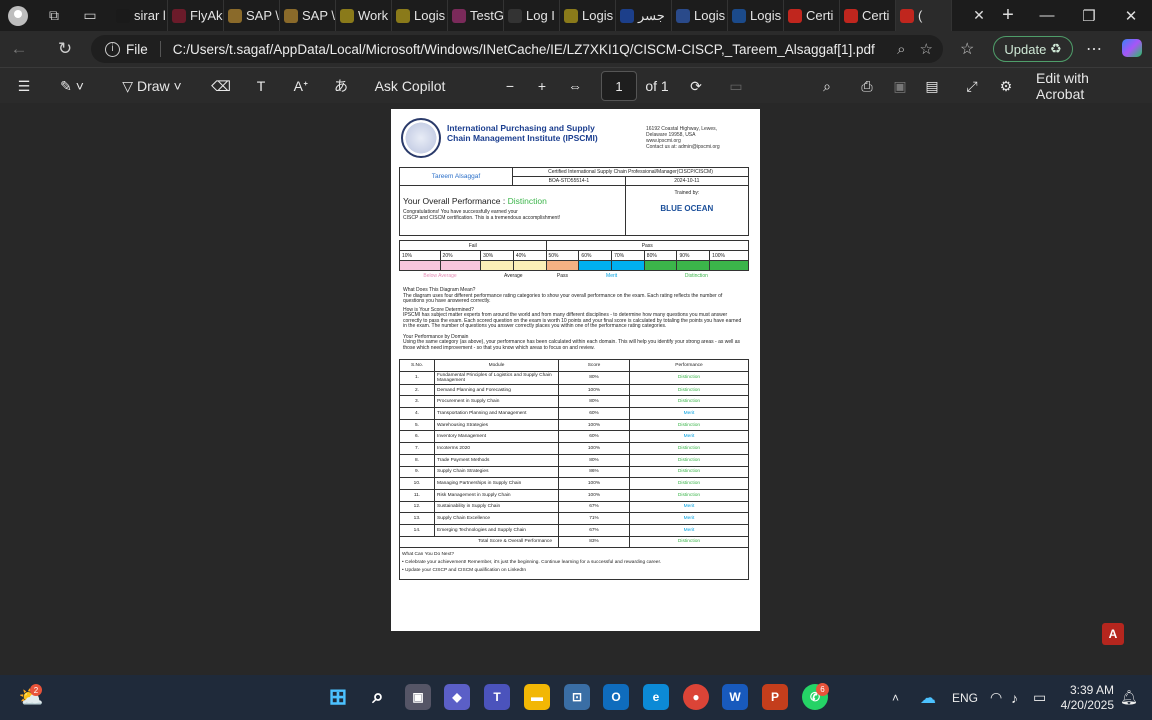 This screenshot has height=720, width=1152. I want to click on tab-label: Logis, so click(598, 15).